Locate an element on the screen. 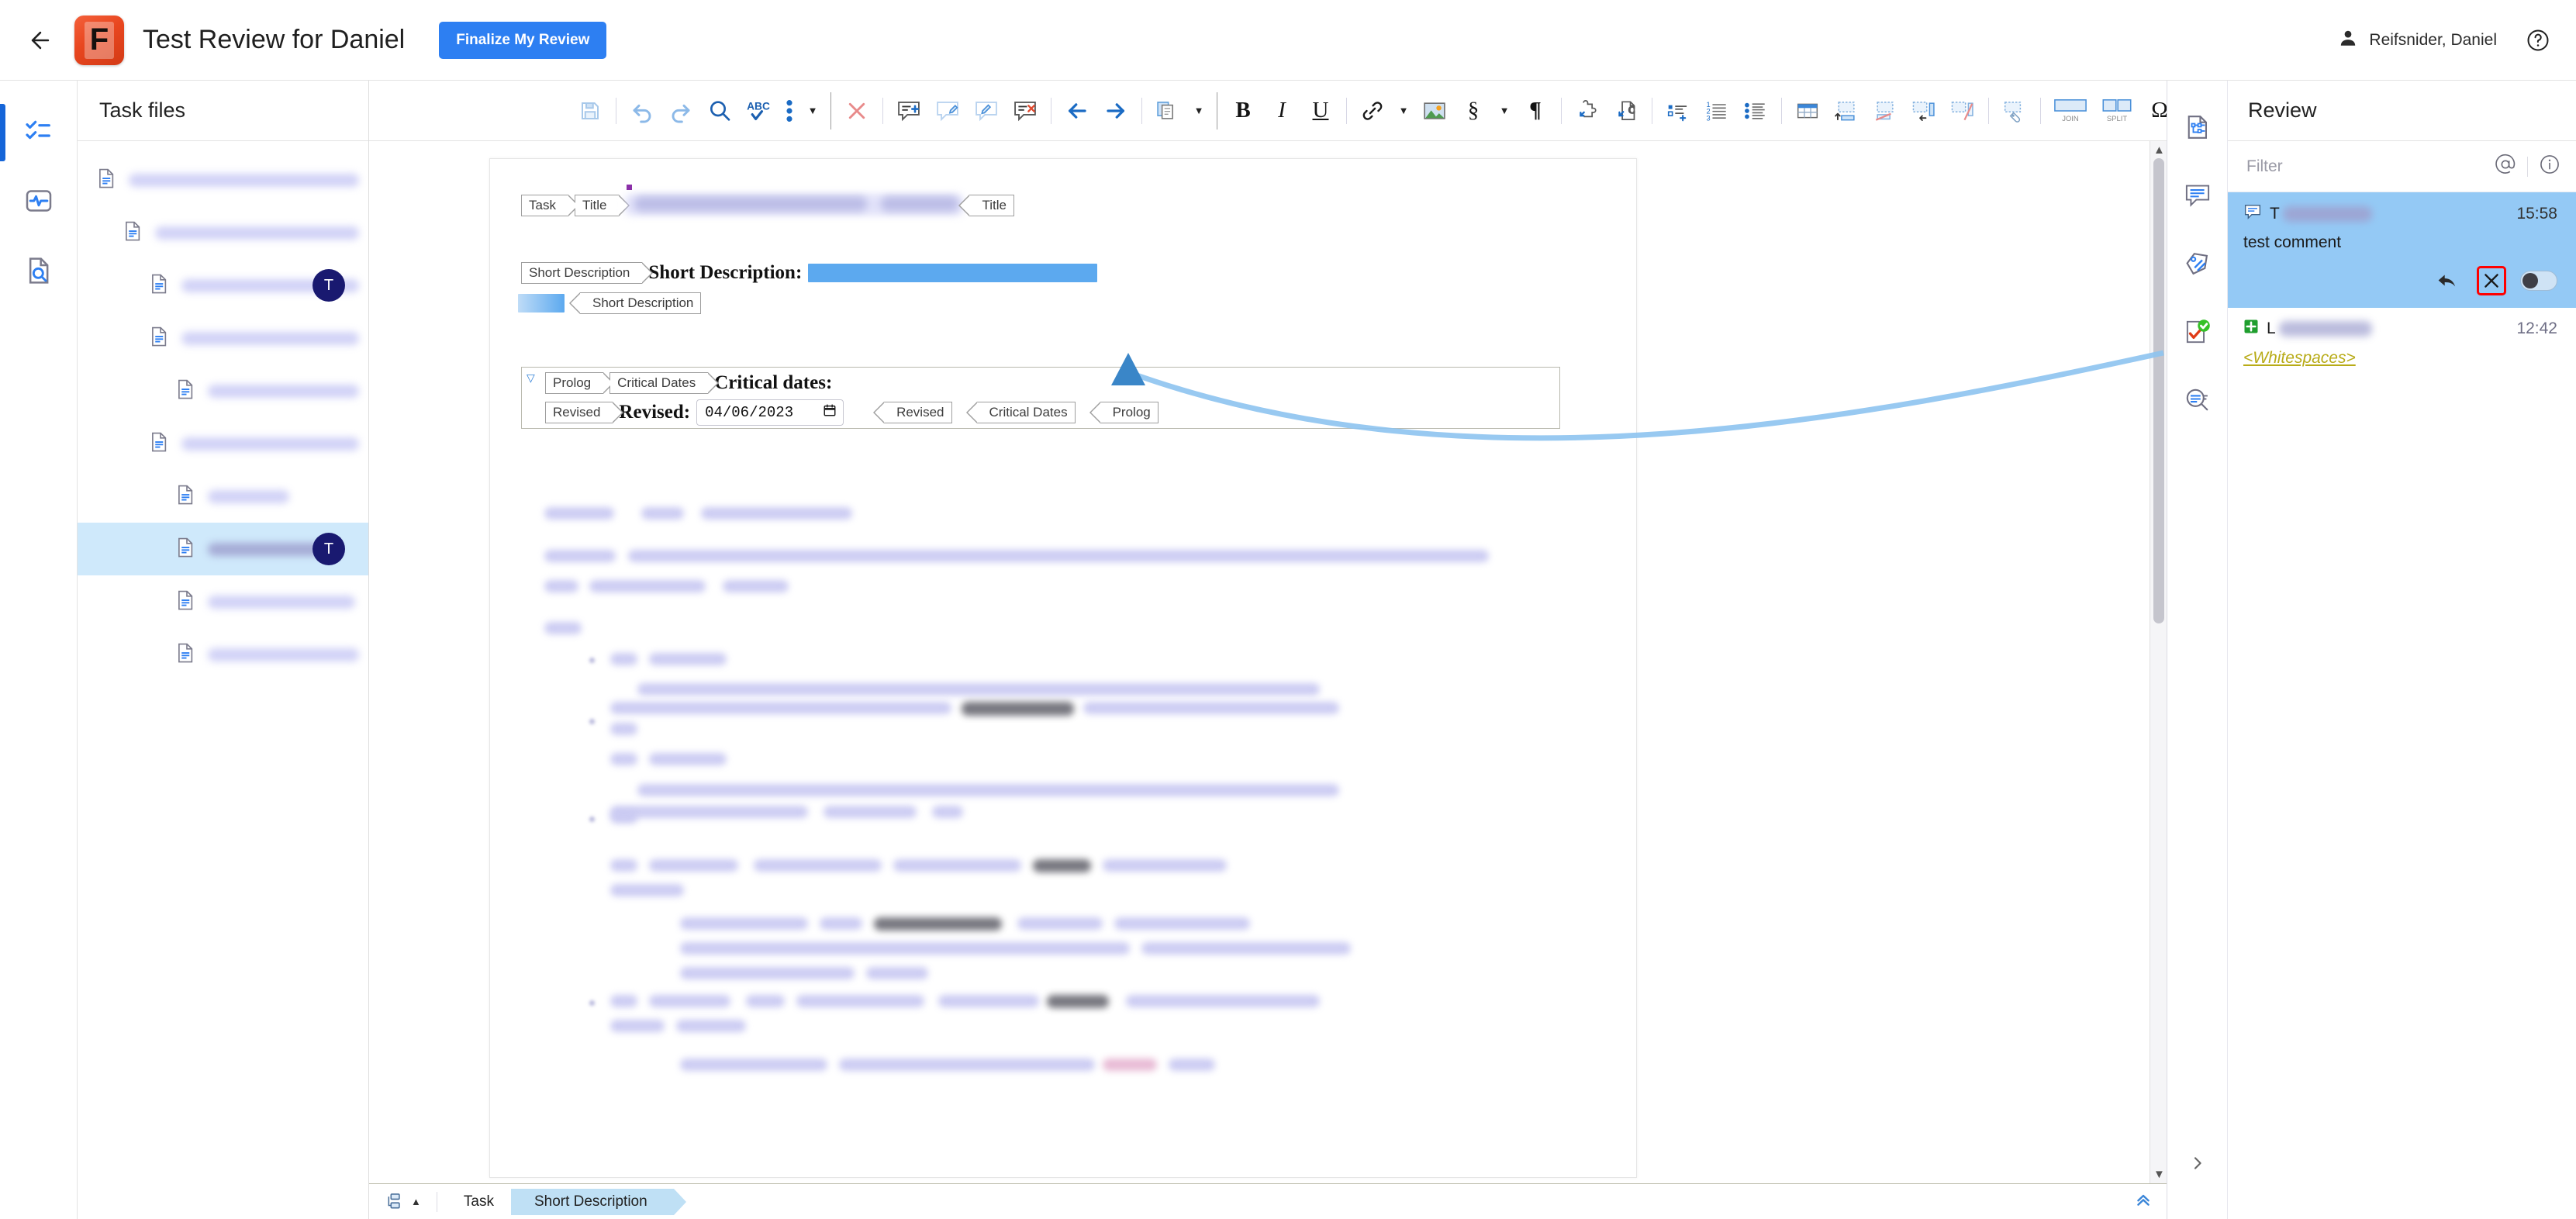 The width and height of the screenshot is (2576, 1219). document-scroll-thumb is located at coordinates (2158, 390).